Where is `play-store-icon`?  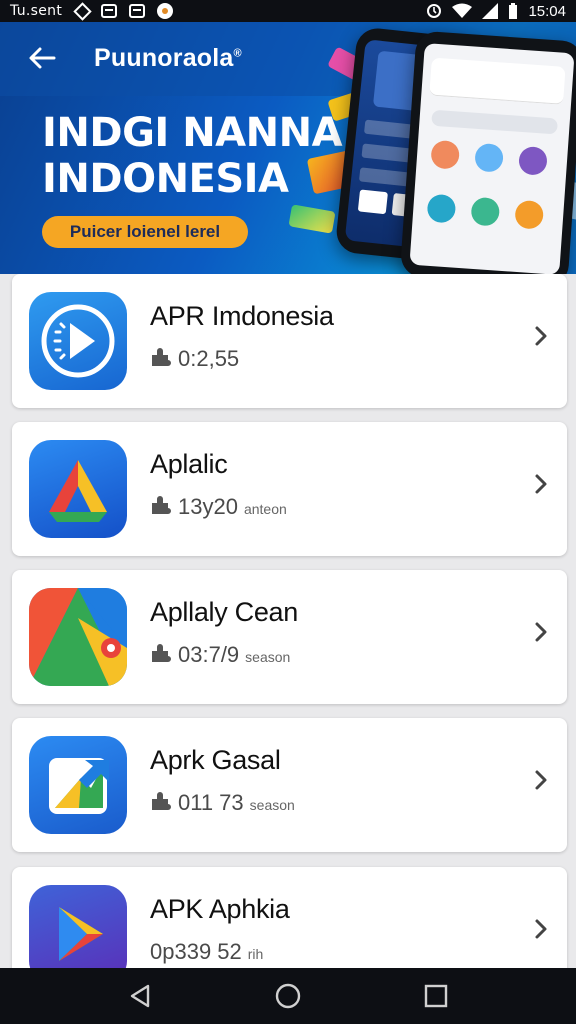
play-store-icon is located at coordinates (78, 926).